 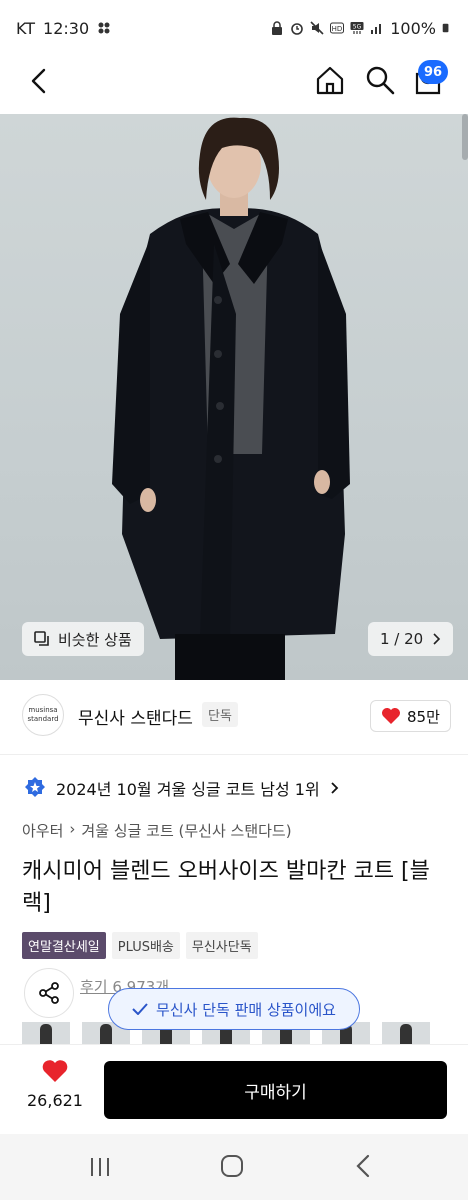 I want to click on svg-text: 5G, so click(x=357, y=27).